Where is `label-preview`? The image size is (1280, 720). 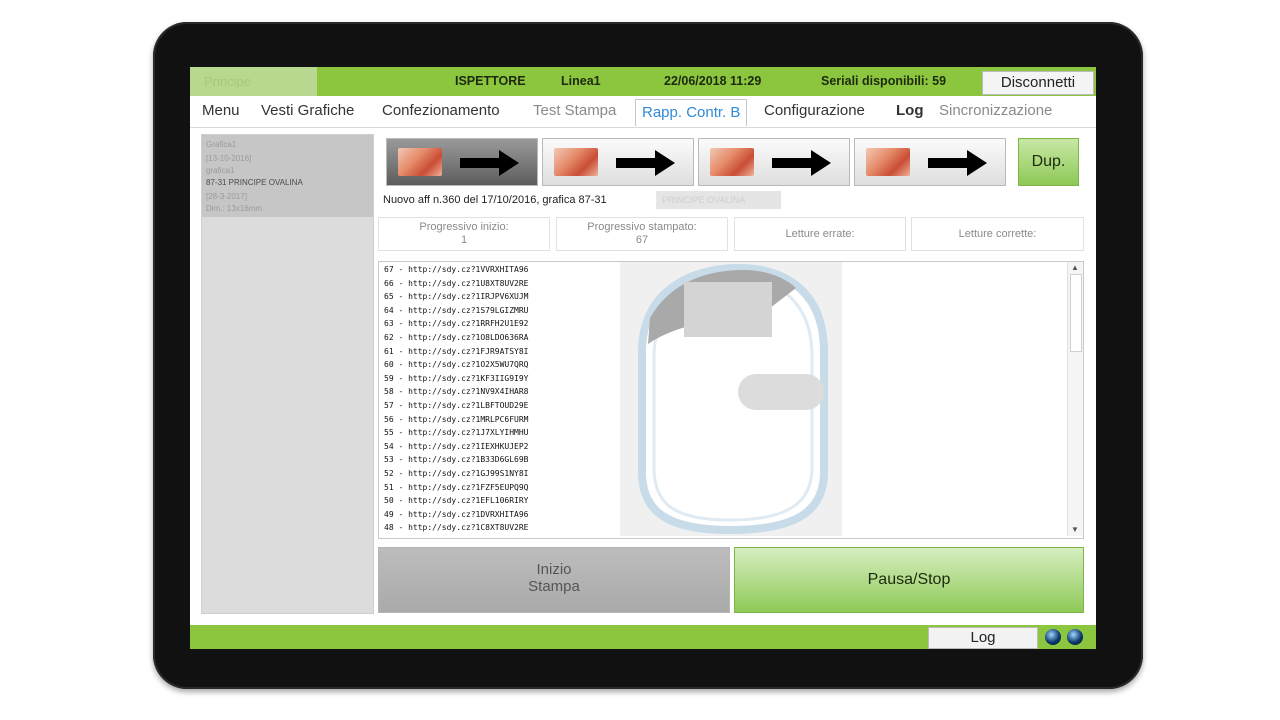 label-preview is located at coordinates (731, 399).